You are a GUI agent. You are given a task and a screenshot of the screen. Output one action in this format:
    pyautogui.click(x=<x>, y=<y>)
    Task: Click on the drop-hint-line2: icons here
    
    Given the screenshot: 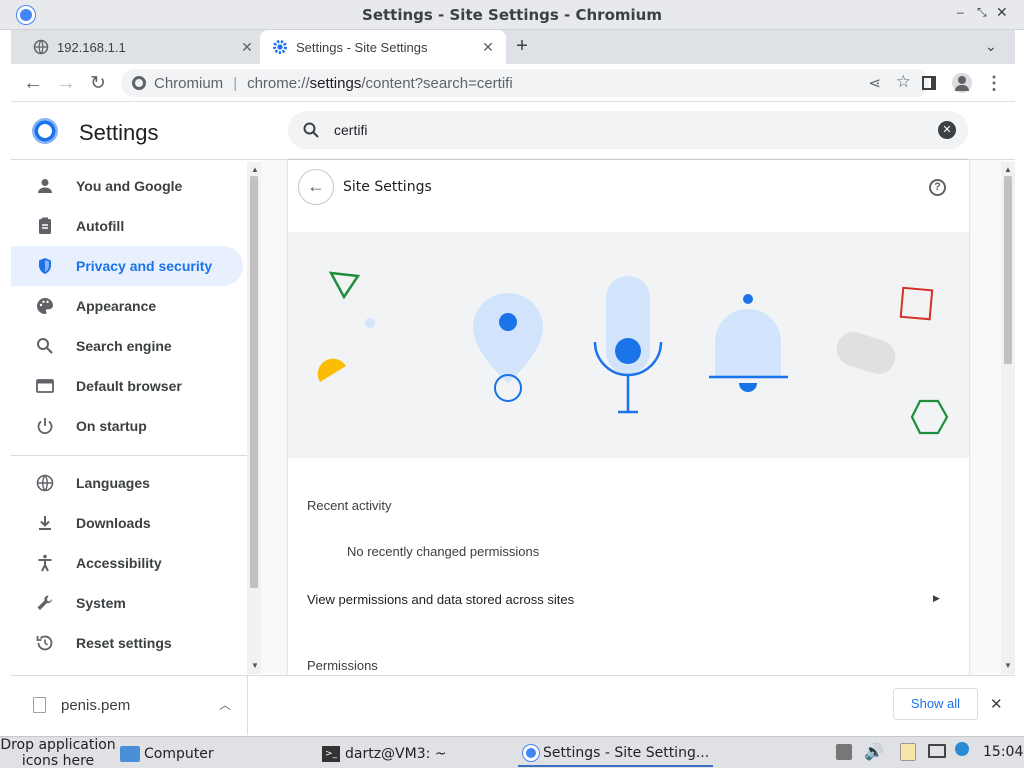 What is the action you would take?
    pyautogui.click(x=58, y=760)
    